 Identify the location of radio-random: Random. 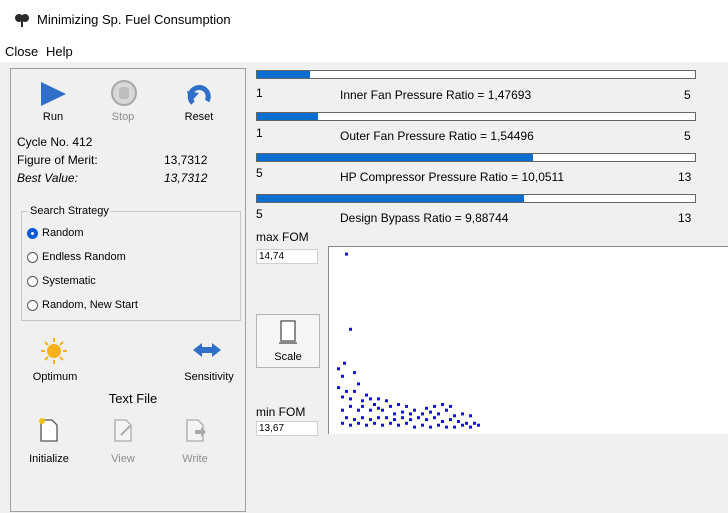
(55, 233).